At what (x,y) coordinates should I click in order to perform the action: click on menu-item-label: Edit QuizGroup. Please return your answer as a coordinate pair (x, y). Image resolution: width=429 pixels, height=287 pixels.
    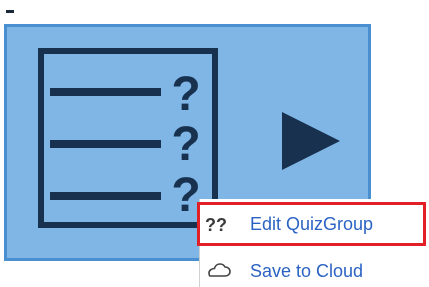
    Looking at the image, I should click on (312, 223).